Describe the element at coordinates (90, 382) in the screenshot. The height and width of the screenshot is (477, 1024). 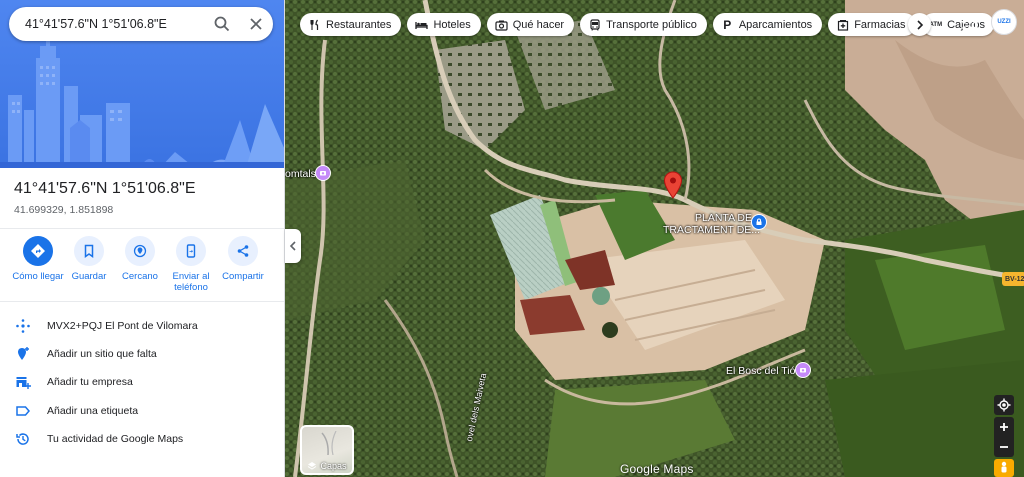
I see `add-business-text: Añadir tu empresa` at that location.